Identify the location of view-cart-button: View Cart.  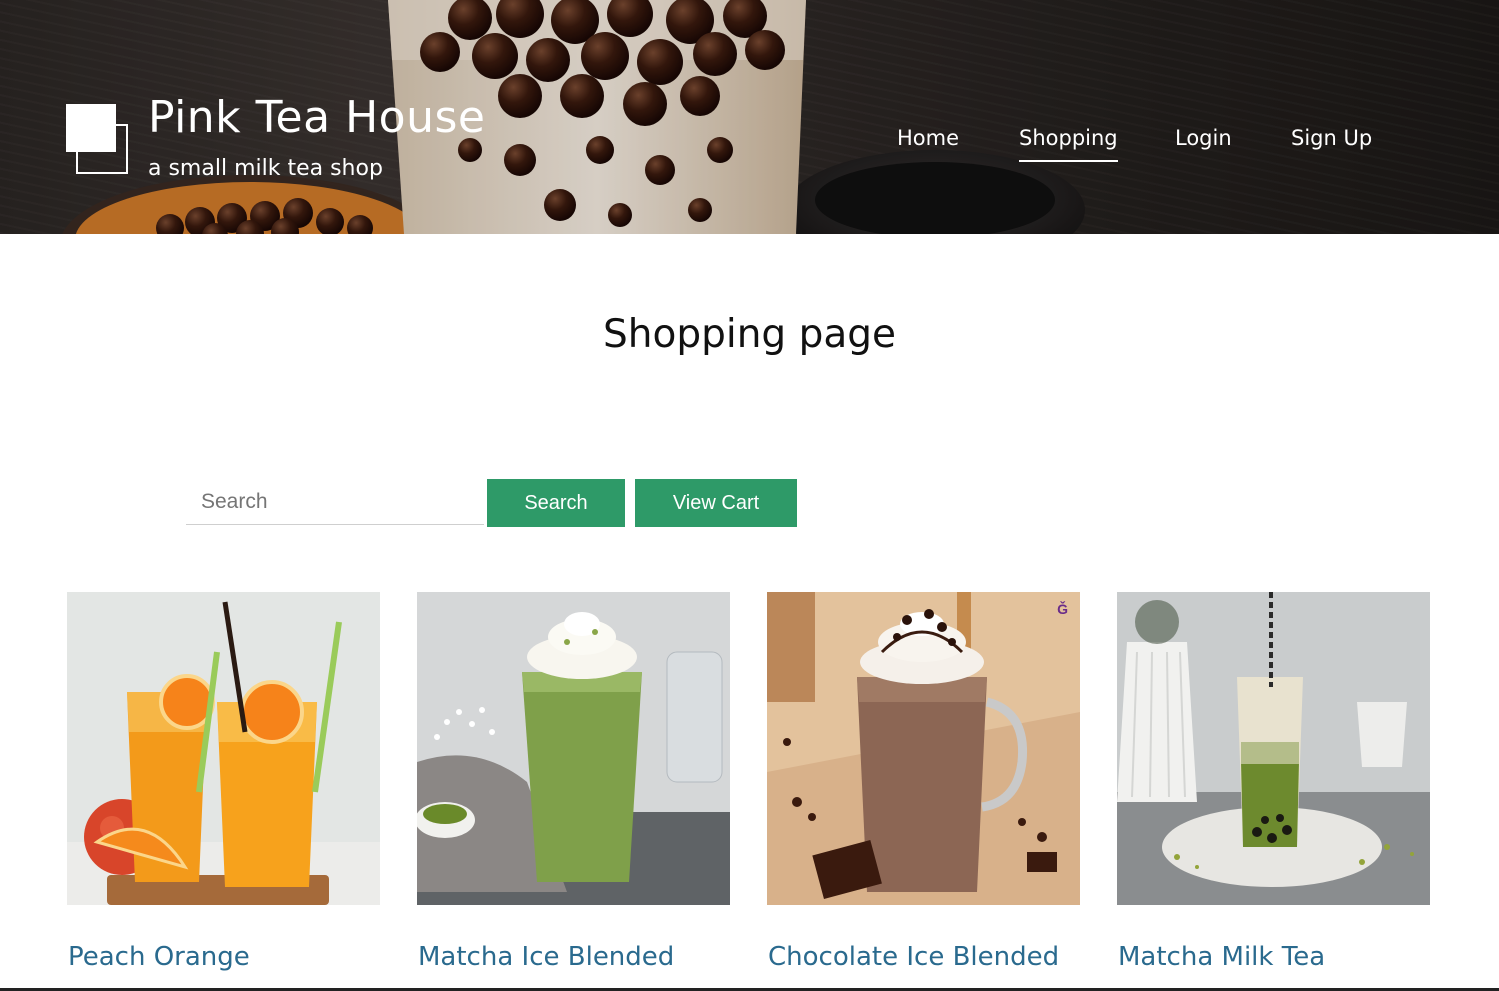
(716, 503).